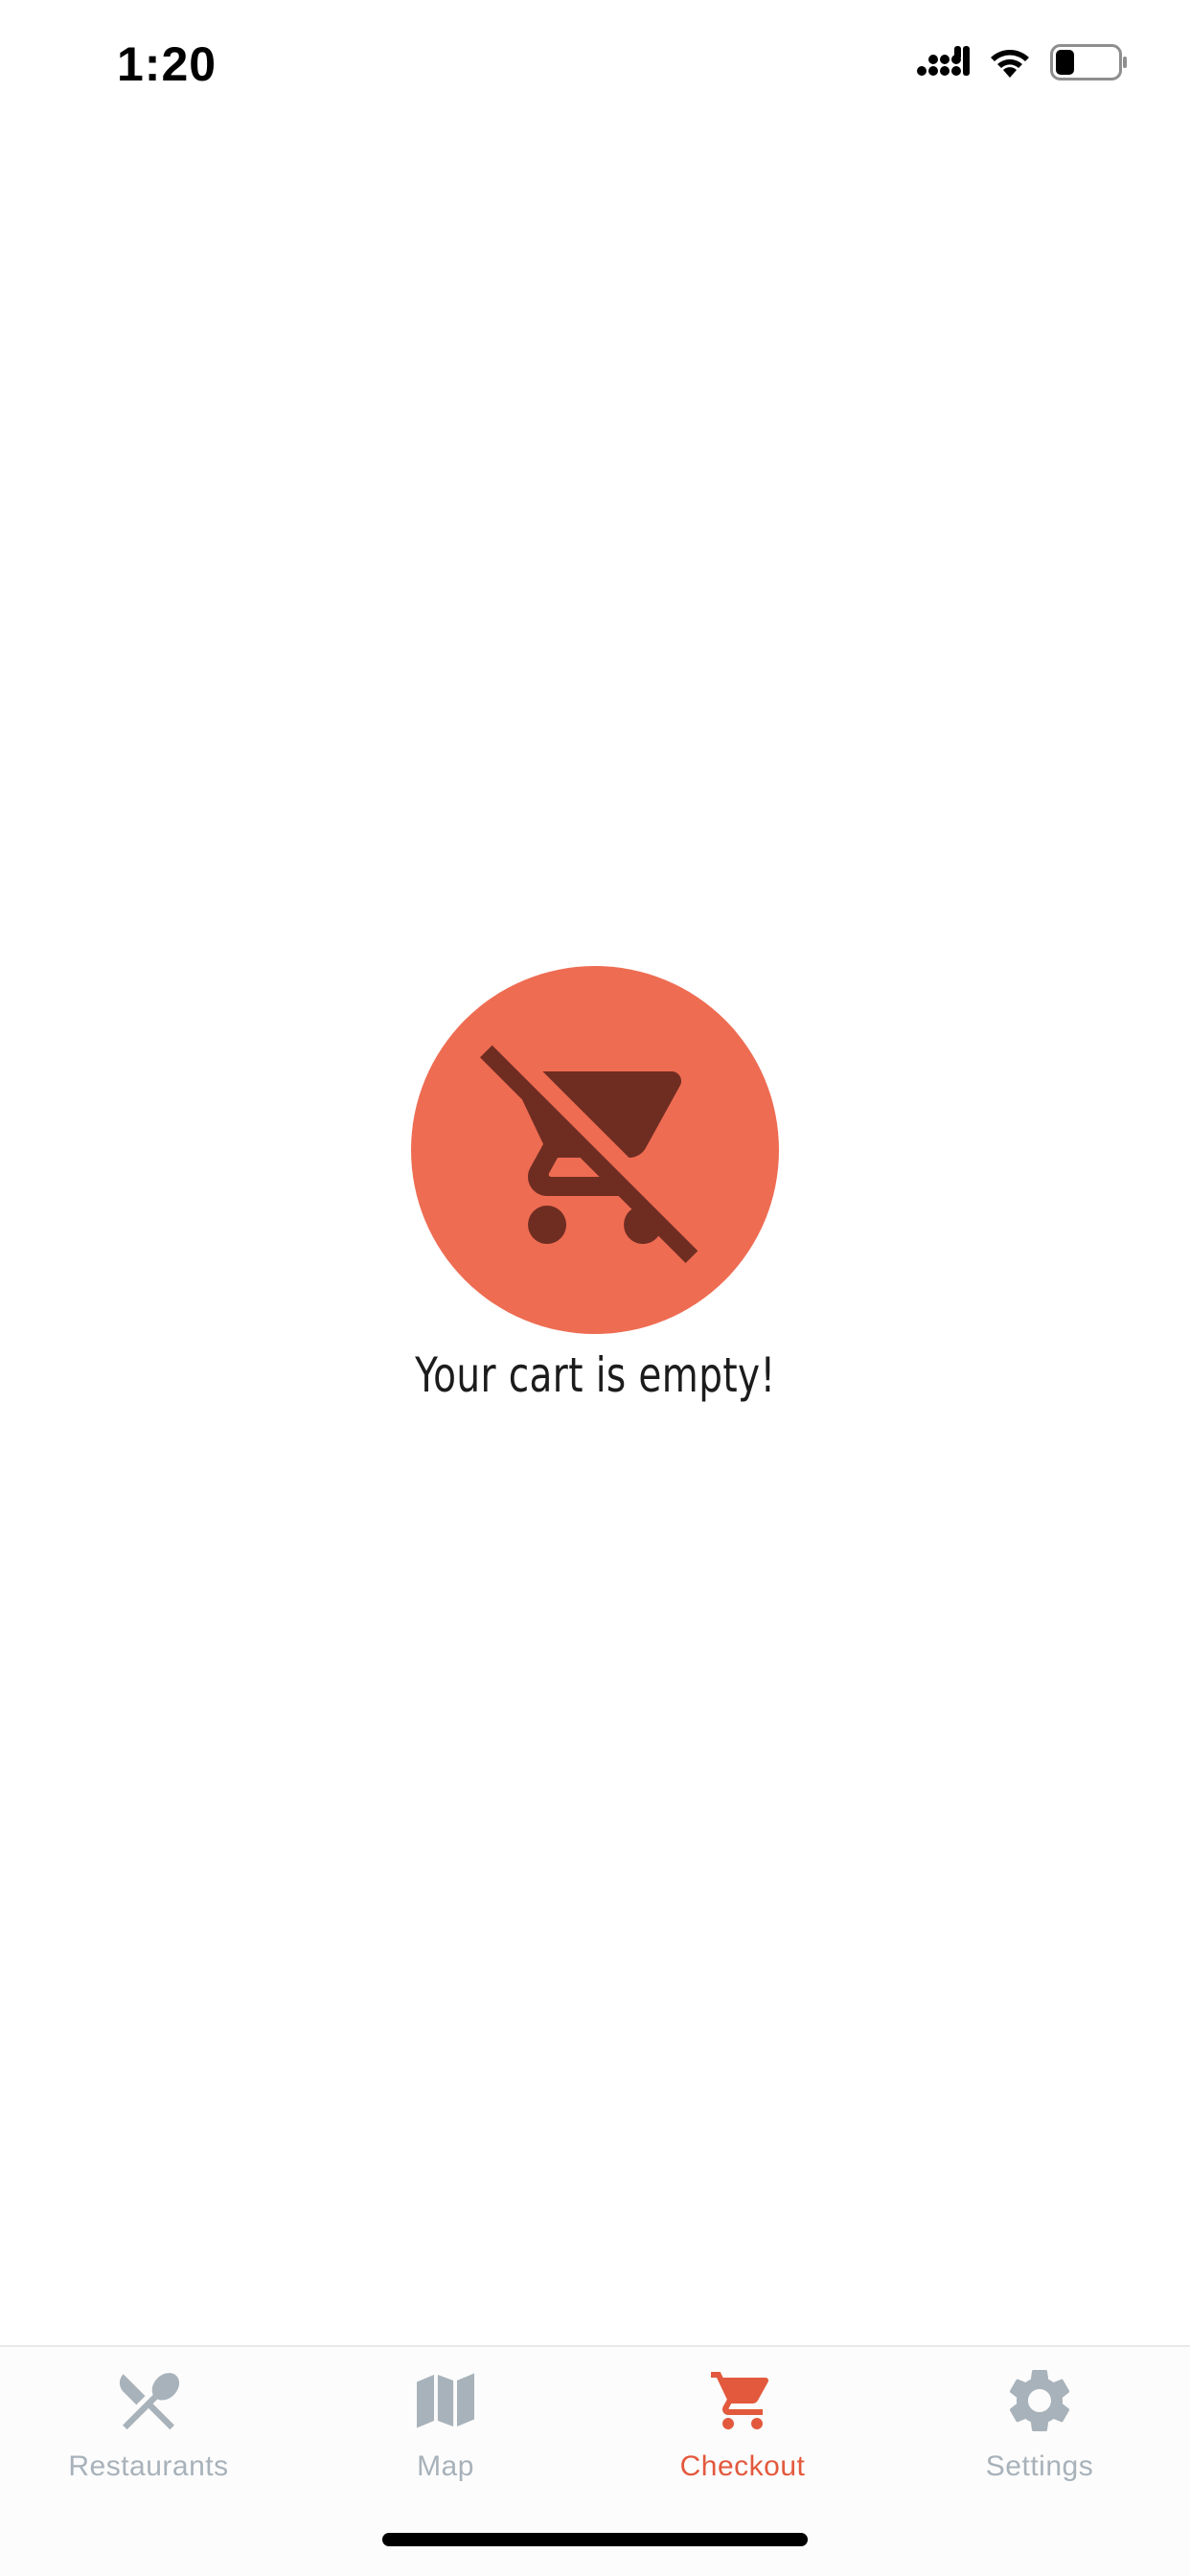 The image size is (1190, 2576). What do you see at coordinates (595, 1375) in the screenshot?
I see `empty-cart-message: Your cart is empty!` at bounding box center [595, 1375].